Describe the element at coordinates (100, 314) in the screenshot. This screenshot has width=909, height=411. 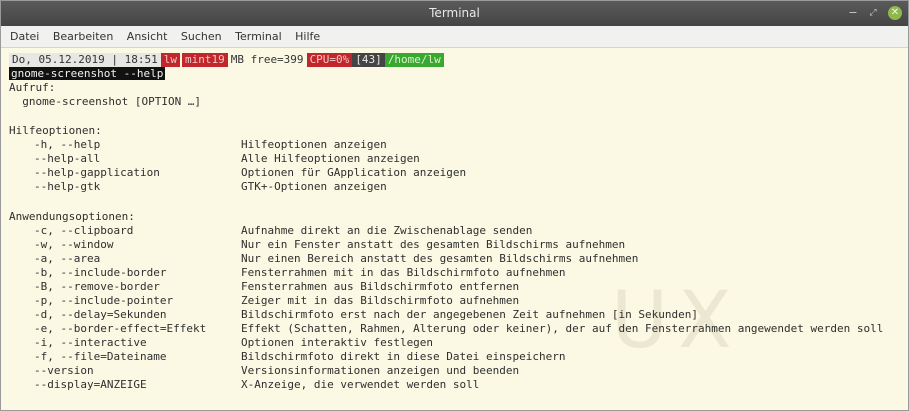
I see `option-flag: -d, --delay=Sekunden` at that location.